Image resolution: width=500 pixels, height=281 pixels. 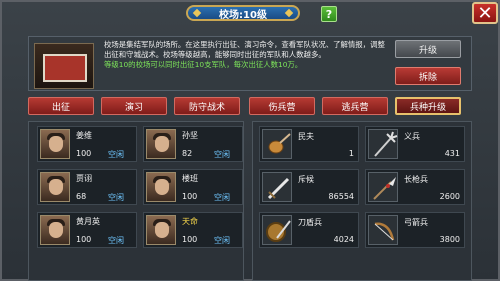 I want to click on tab-defense-tactics: 防守战术, so click(x=207, y=106).